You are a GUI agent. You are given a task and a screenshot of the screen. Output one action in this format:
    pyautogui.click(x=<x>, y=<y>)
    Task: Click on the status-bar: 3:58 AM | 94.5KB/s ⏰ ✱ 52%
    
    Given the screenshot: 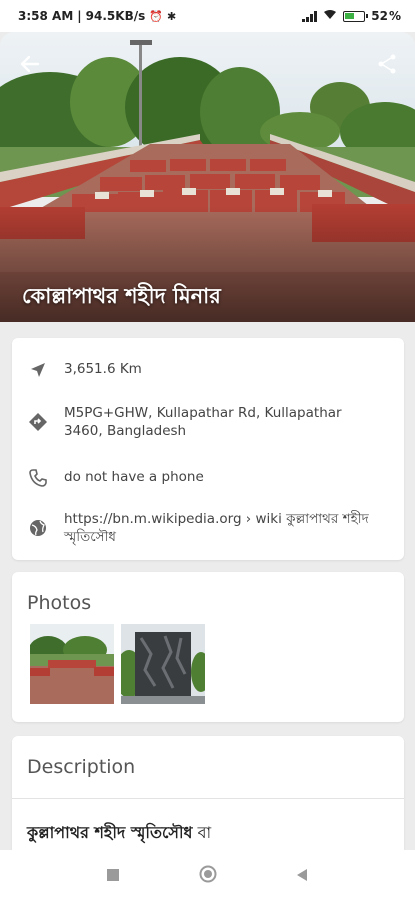 What is the action you would take?
    pyautogui.click(x=207, y=16)
    